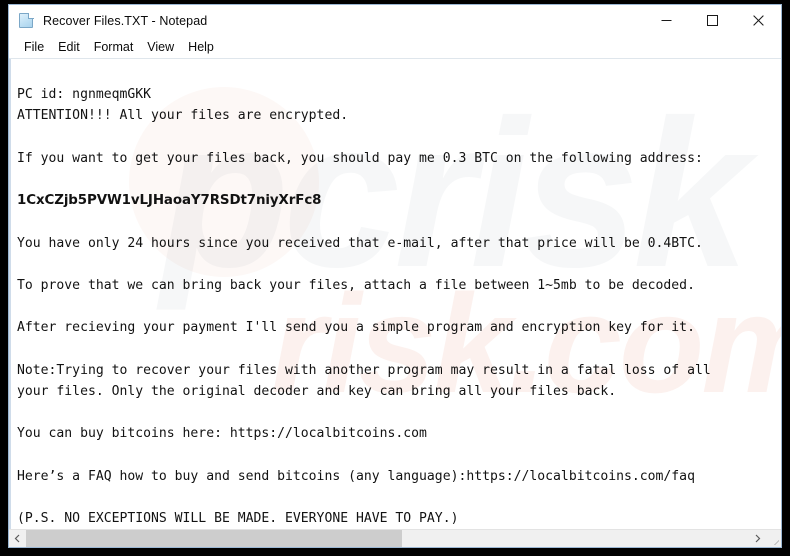  What do you see at coordinates (757, 538) in the screenshot?
I see `scroll-right-arrow-icon` at bounding box center [757, 538].